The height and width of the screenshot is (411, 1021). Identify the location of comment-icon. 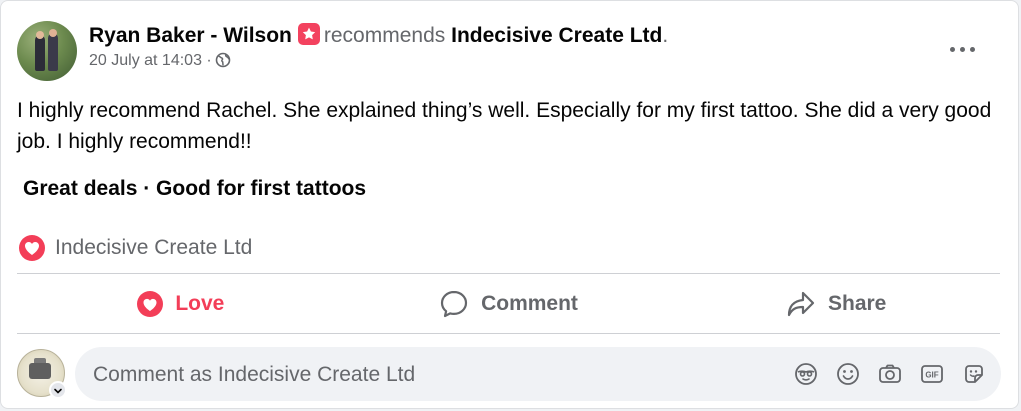
(454, 304).